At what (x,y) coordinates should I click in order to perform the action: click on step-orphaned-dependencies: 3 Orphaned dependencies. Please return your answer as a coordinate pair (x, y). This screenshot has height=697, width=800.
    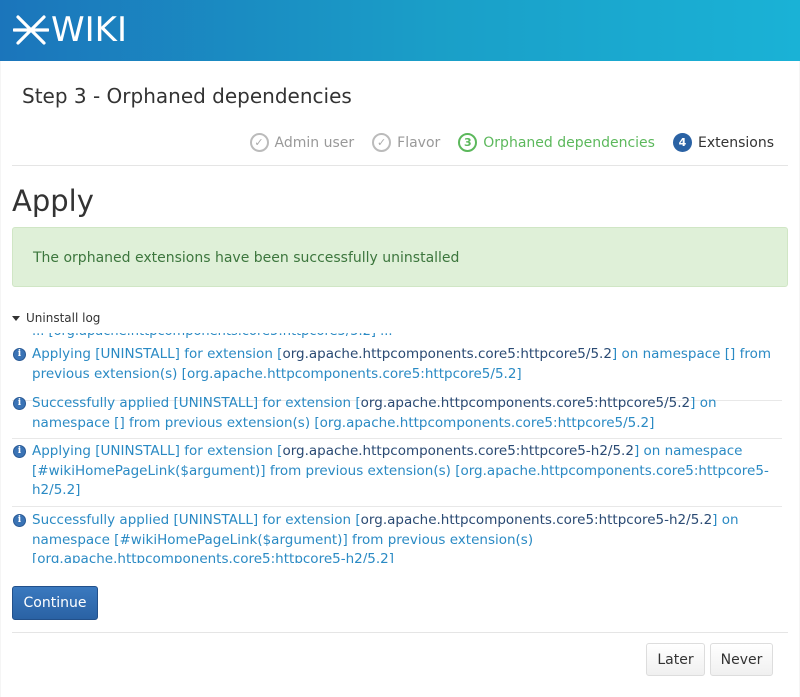
    Looking at the image, I should click on (556, 142).